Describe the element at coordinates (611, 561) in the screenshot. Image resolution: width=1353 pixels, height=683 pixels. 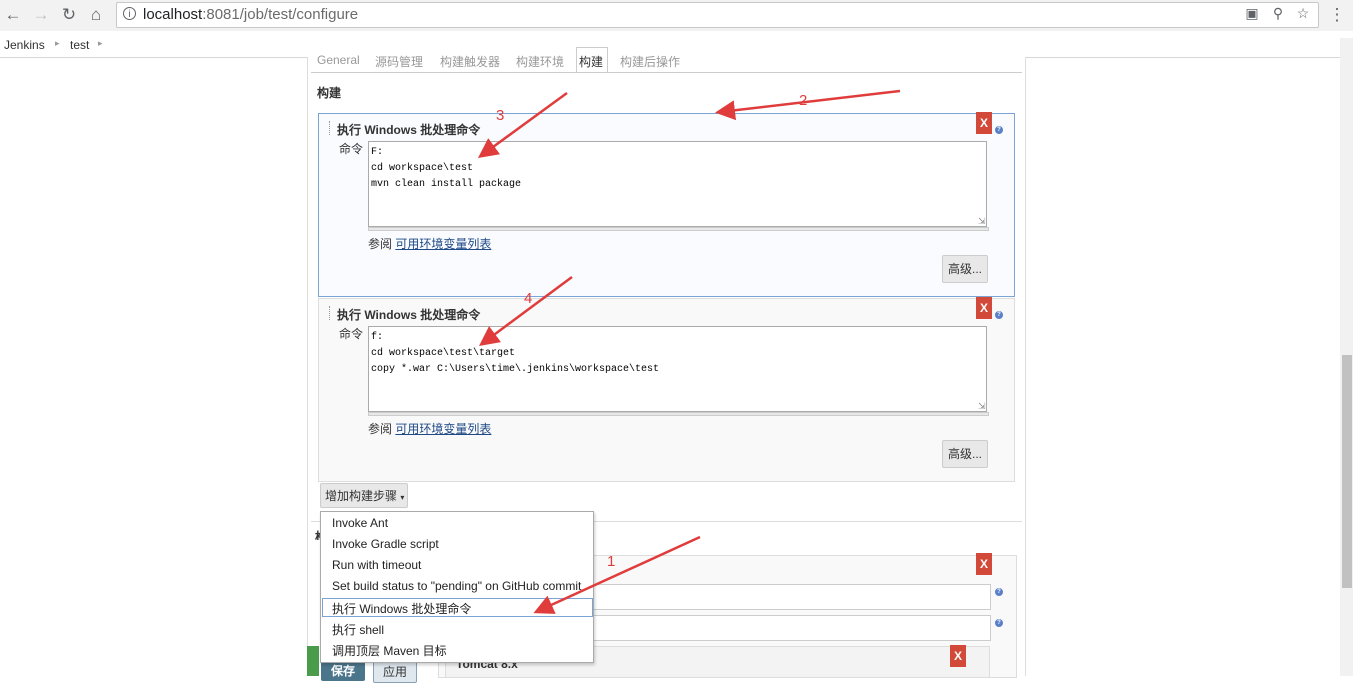
I see `annotation-label-1: 1` at that location.